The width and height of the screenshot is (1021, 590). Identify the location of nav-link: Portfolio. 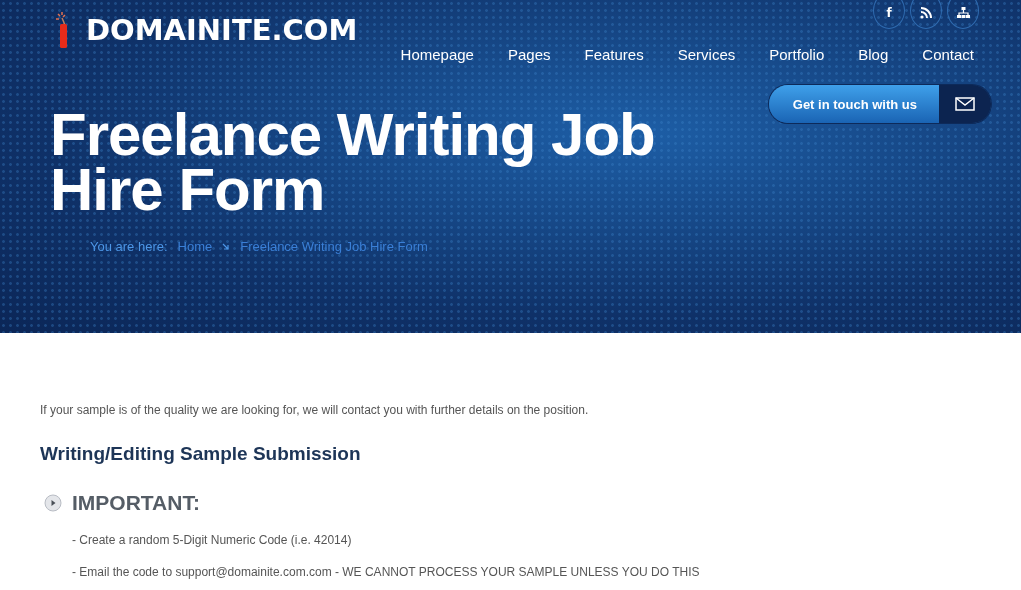
(797, 54).